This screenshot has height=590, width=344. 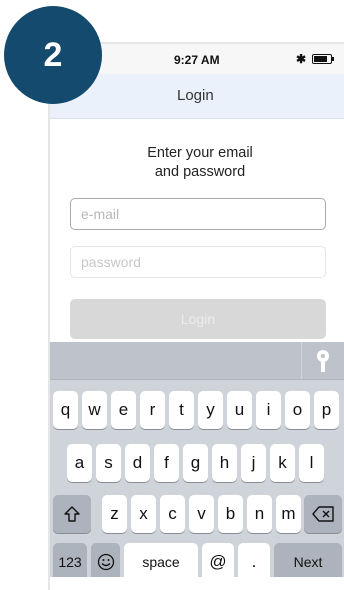 I want to click on key-z: z, so click(x=114, y=514).